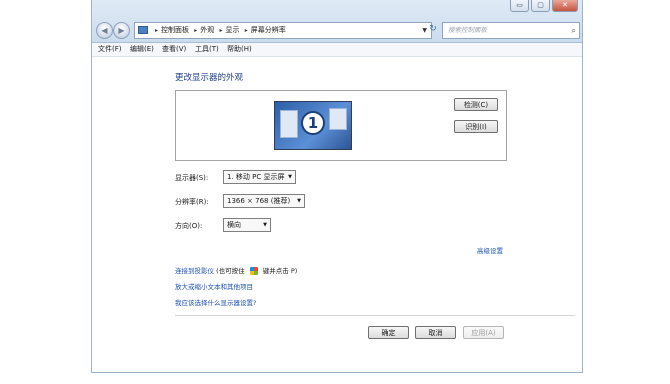 The width and height of the screenshot is (670, 384). I want to click on windows-logo-icon, so click(253, 271).